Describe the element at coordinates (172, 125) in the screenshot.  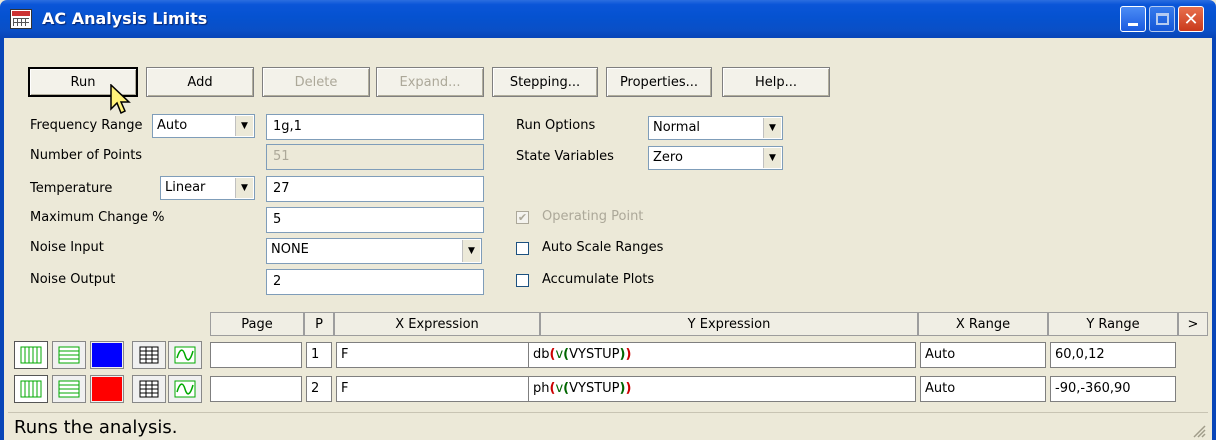
I see `frequency-range-mode-value: Auto` at that location.